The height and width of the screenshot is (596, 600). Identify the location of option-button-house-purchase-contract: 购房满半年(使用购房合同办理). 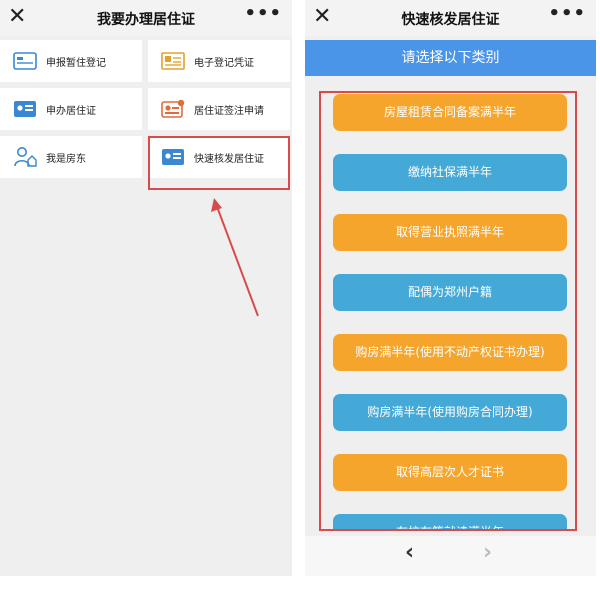
(450, 412).